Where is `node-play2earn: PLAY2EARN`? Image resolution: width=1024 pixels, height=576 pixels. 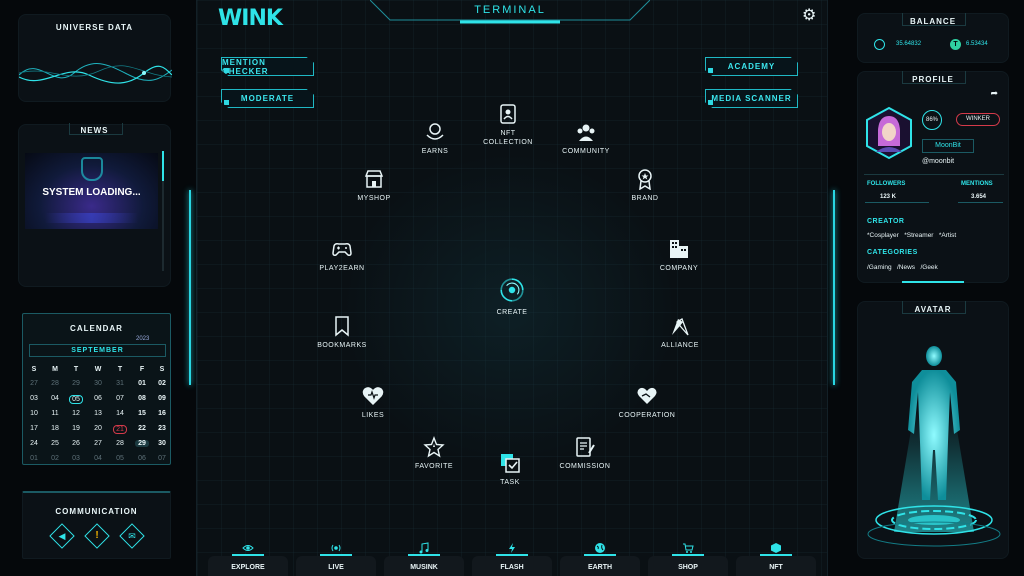 node-play2earn: PLAY2EARN is located at coordinates (342, 255).